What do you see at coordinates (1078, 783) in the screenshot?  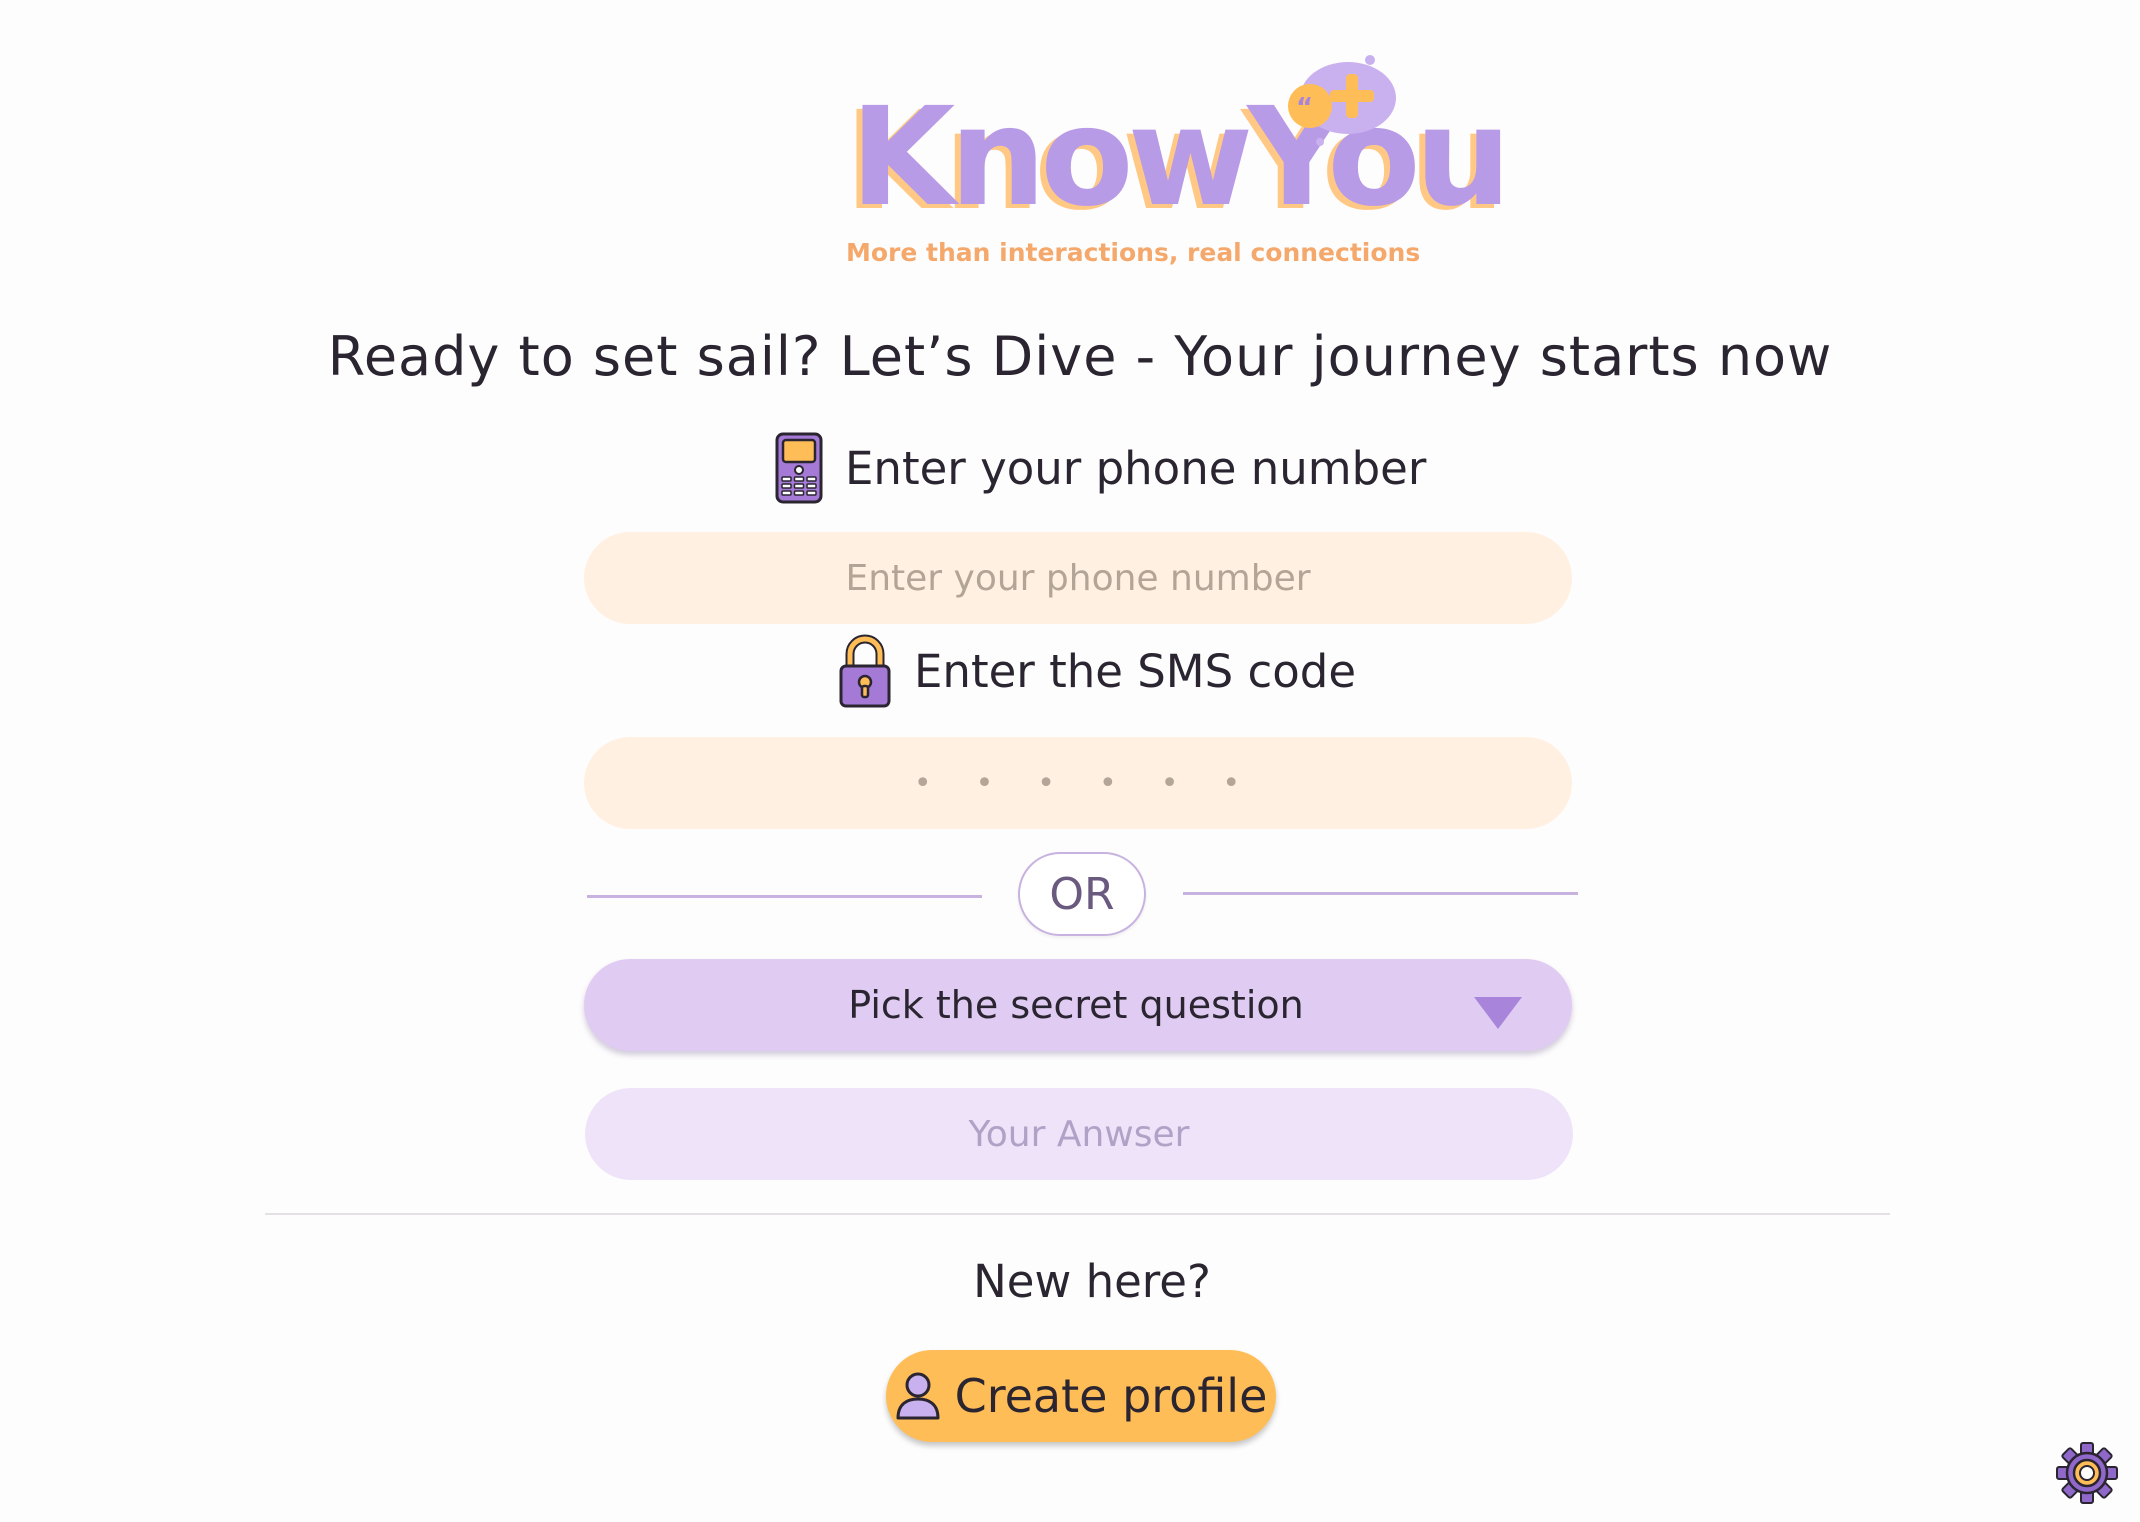 I see `sms-code-input` at bounding box center [1078, 783].